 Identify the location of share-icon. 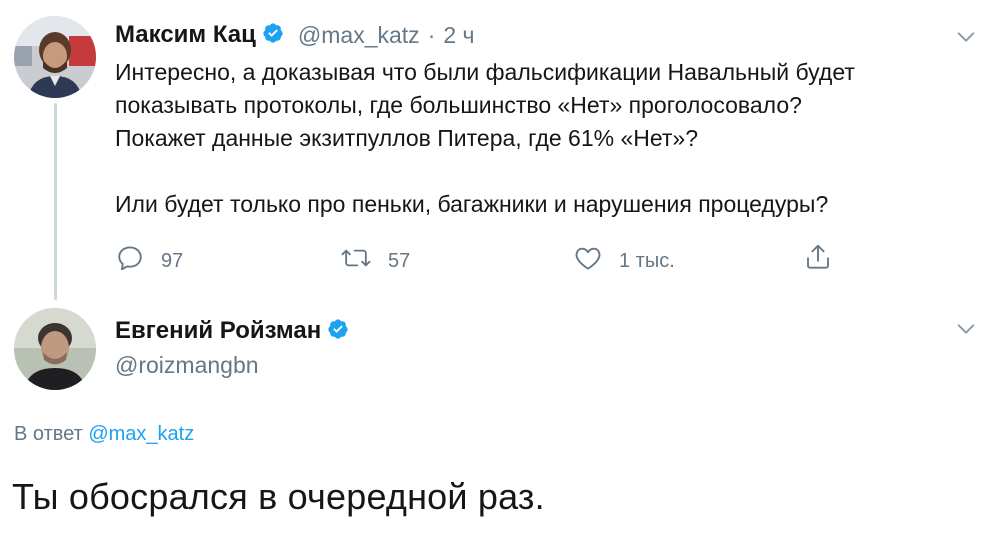
(818, 260).